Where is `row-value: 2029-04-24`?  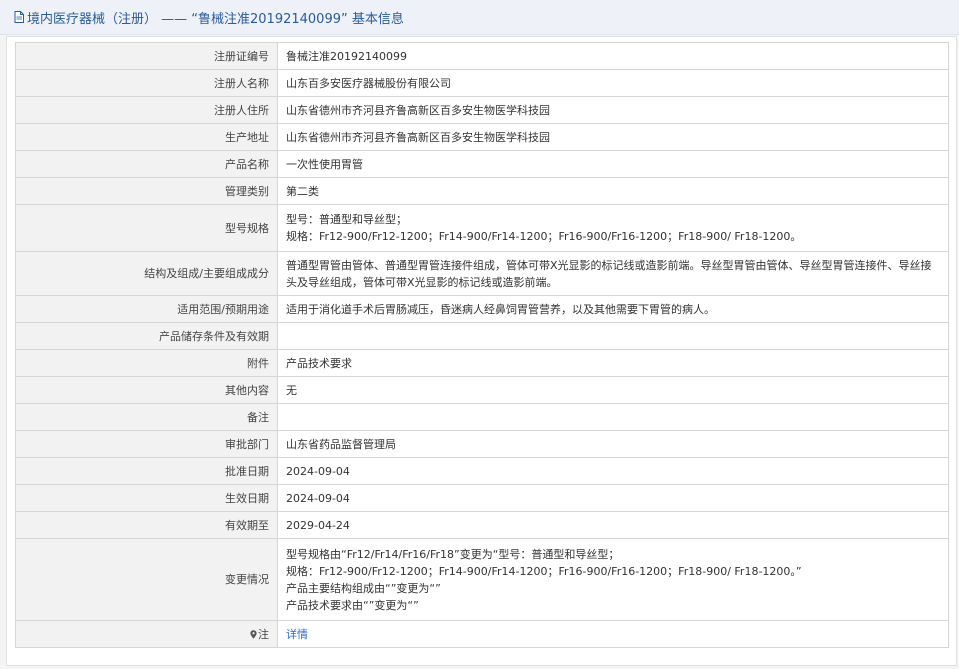 row-value: 2029-04-24 is located at coordinates (613, 525).